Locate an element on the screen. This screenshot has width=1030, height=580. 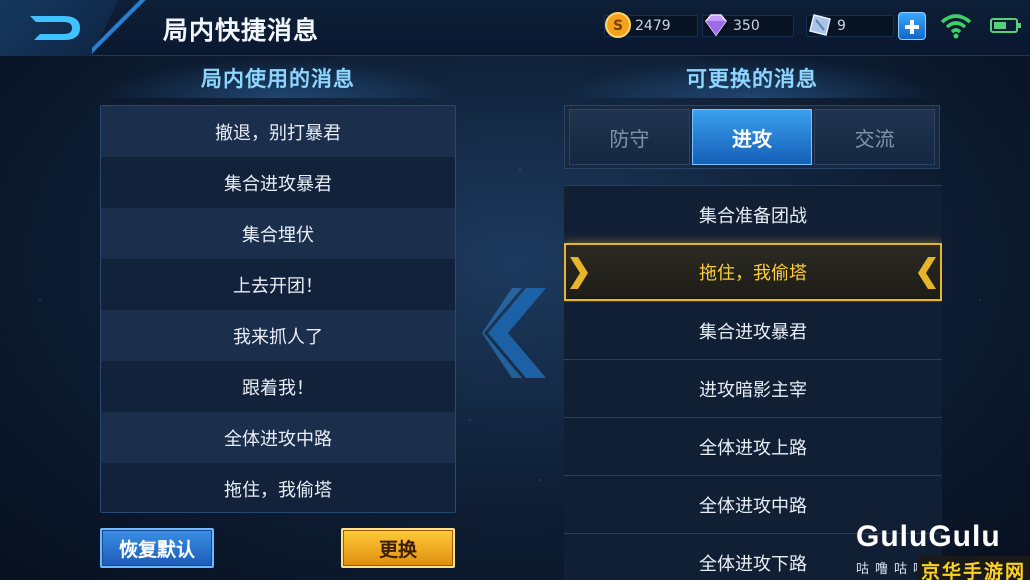
message-text: 集合进攻暴君 is located at coordinates (753, 332).